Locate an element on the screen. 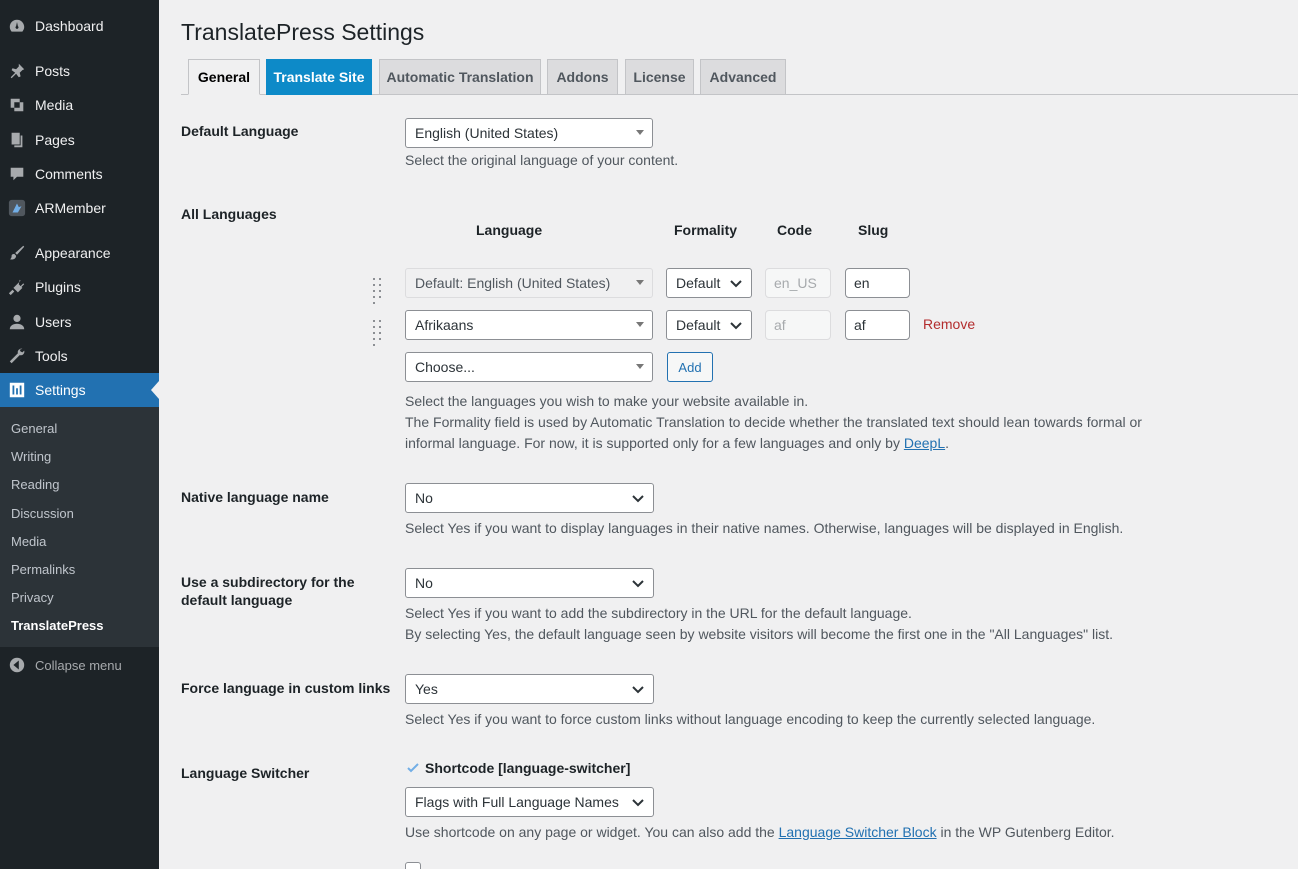  submenu-discussion: Discussion is located at coordinates (42, 513).